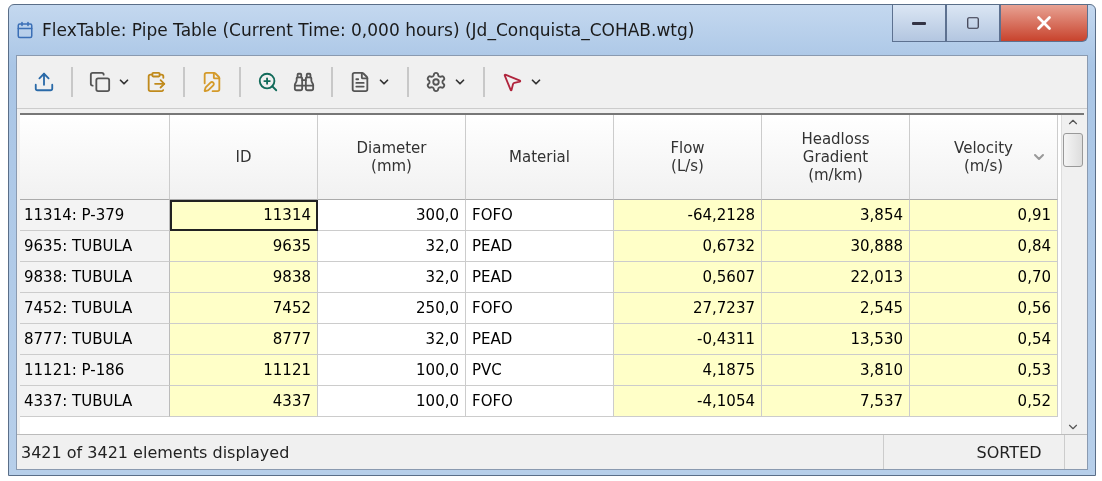  I want to click on row-header: 11314: P-379, so click(95, 215).